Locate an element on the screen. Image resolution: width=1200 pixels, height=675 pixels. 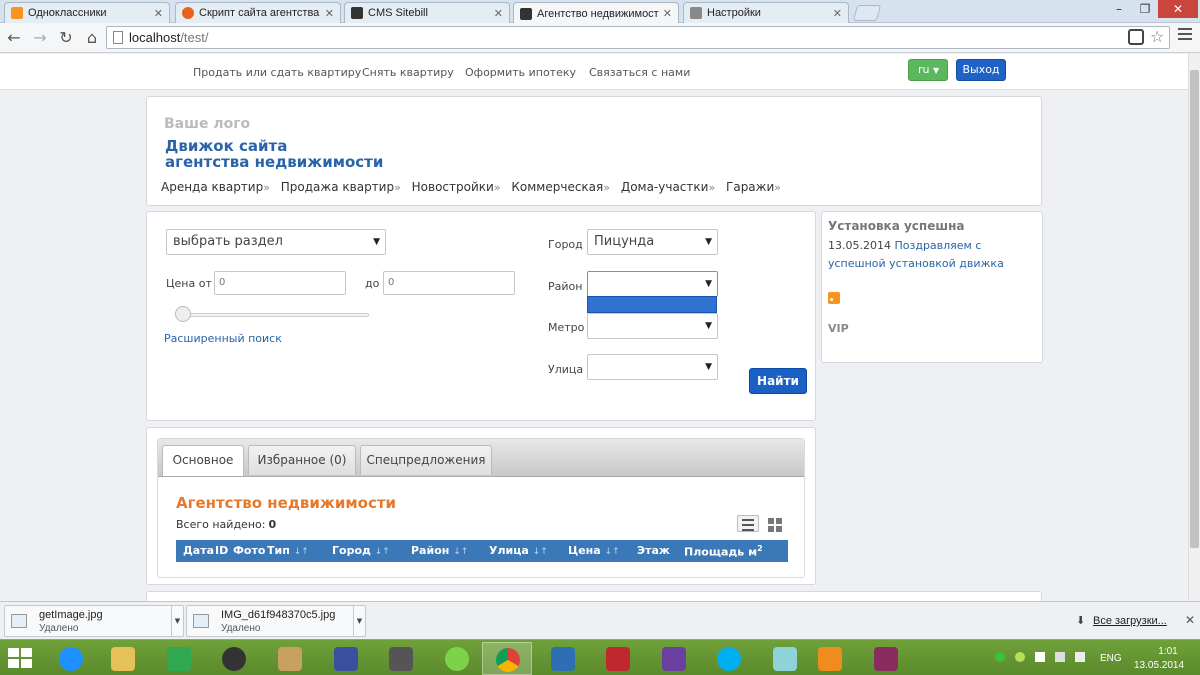
tab-favorites: Избранное (0) is located at coordinates (302, 460).